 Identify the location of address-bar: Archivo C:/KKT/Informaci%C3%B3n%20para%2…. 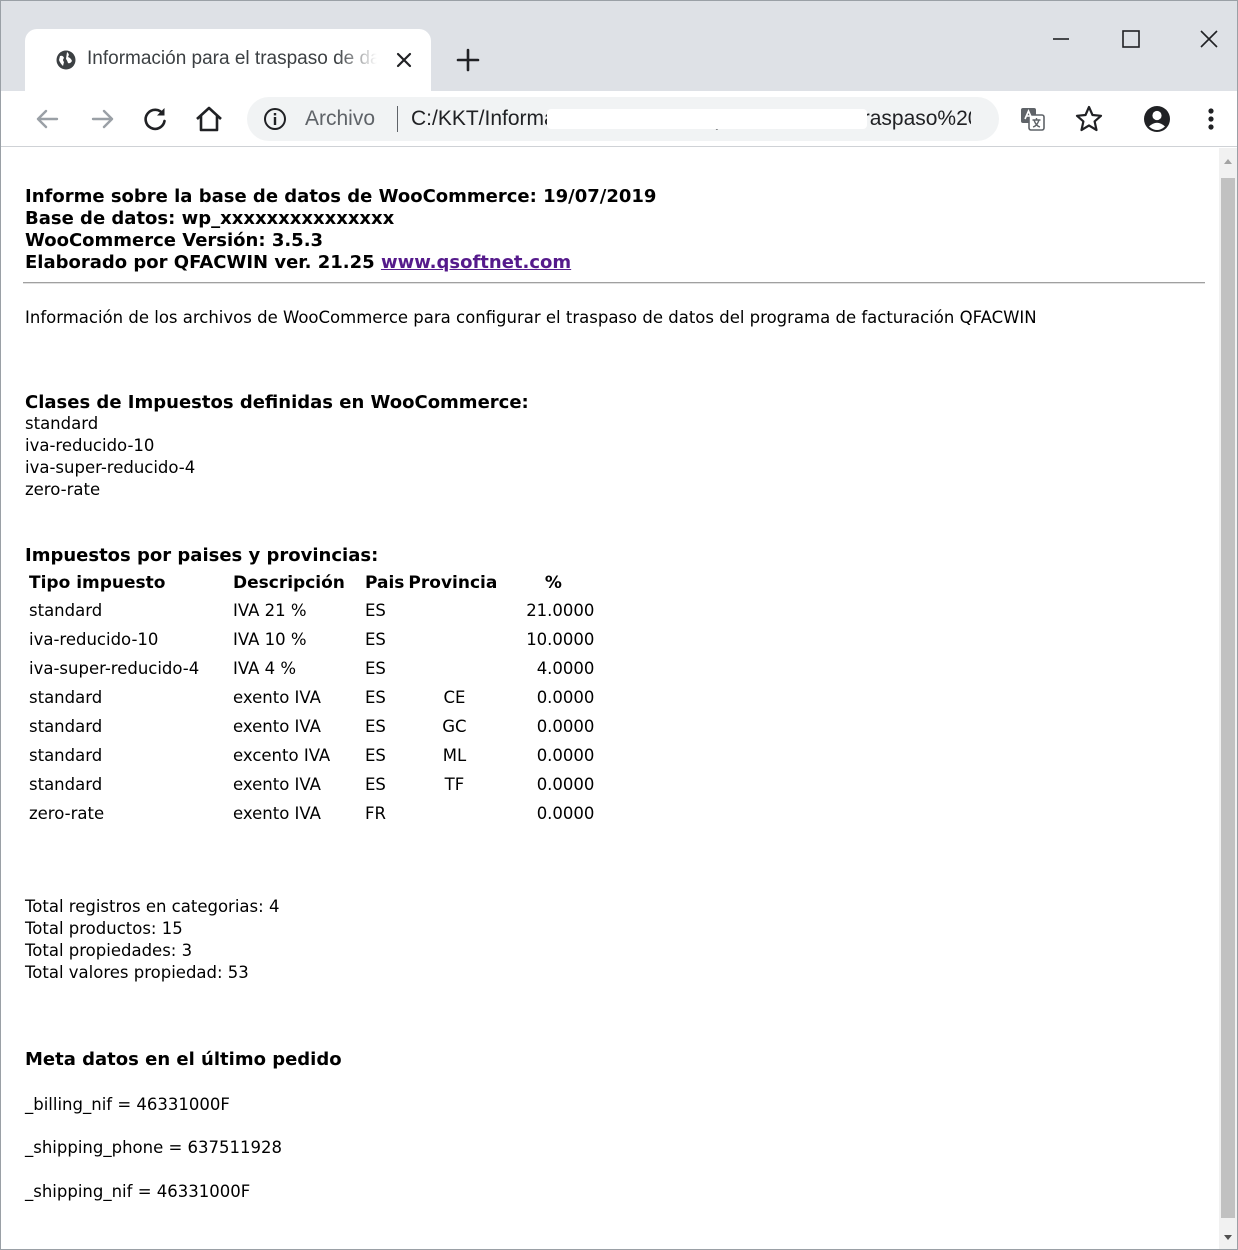
(623, 119).